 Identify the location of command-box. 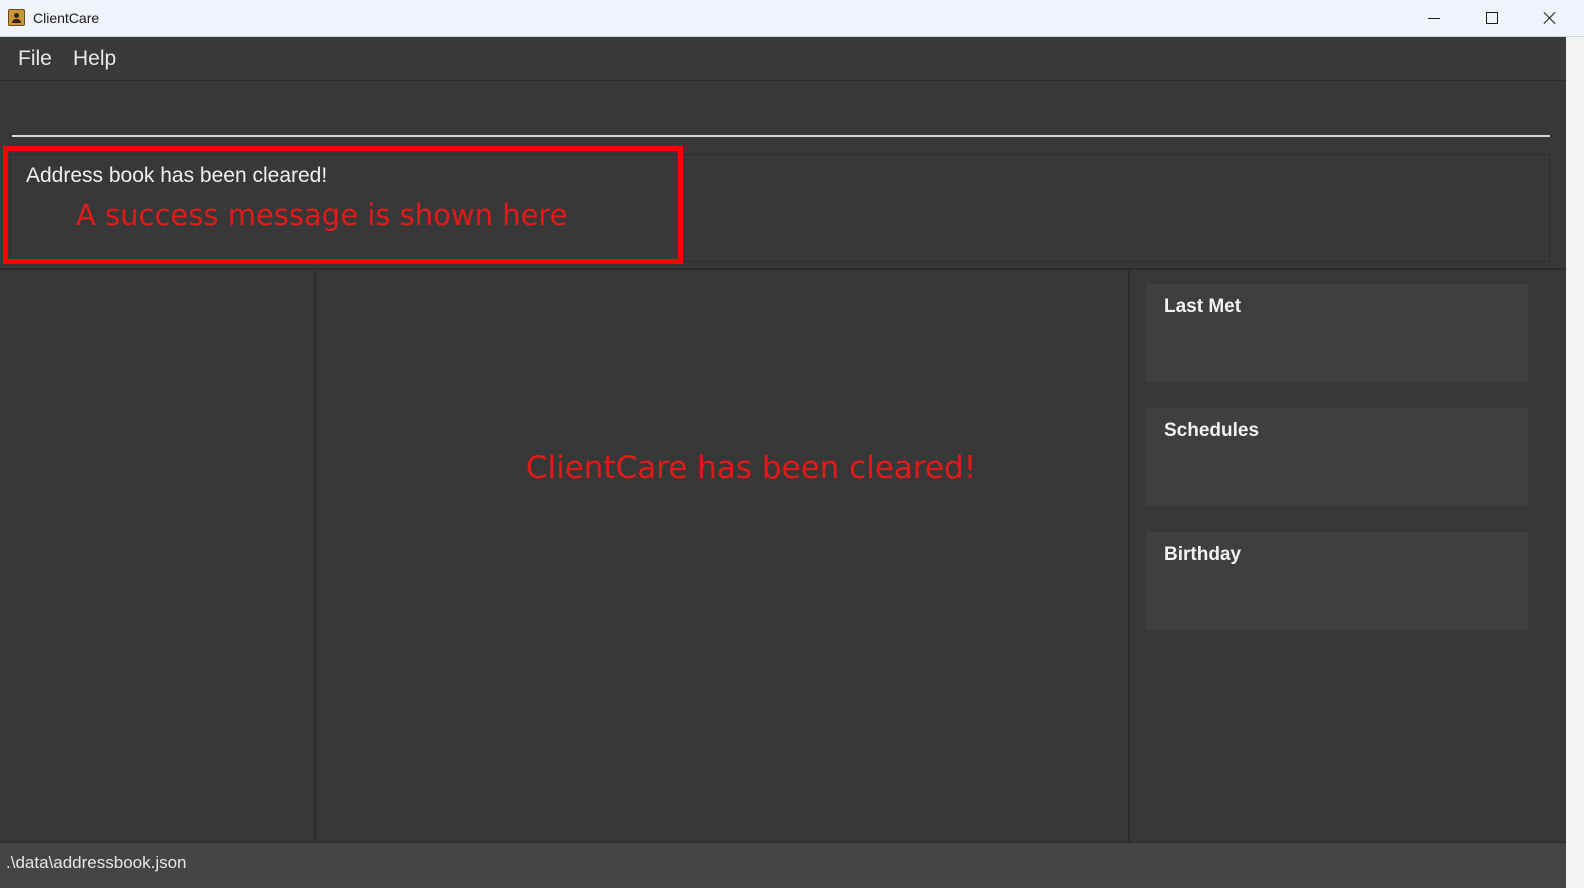
(783, 113).